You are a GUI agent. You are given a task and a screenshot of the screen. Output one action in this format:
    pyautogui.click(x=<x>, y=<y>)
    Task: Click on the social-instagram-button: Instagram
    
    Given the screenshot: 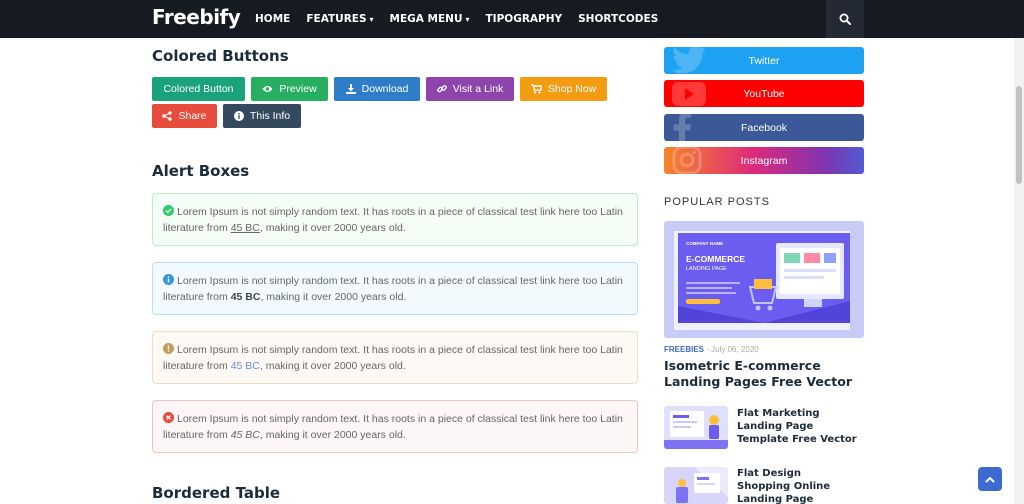 What is the action you would take?
    pyautogui.click(x=764, y=160)
    